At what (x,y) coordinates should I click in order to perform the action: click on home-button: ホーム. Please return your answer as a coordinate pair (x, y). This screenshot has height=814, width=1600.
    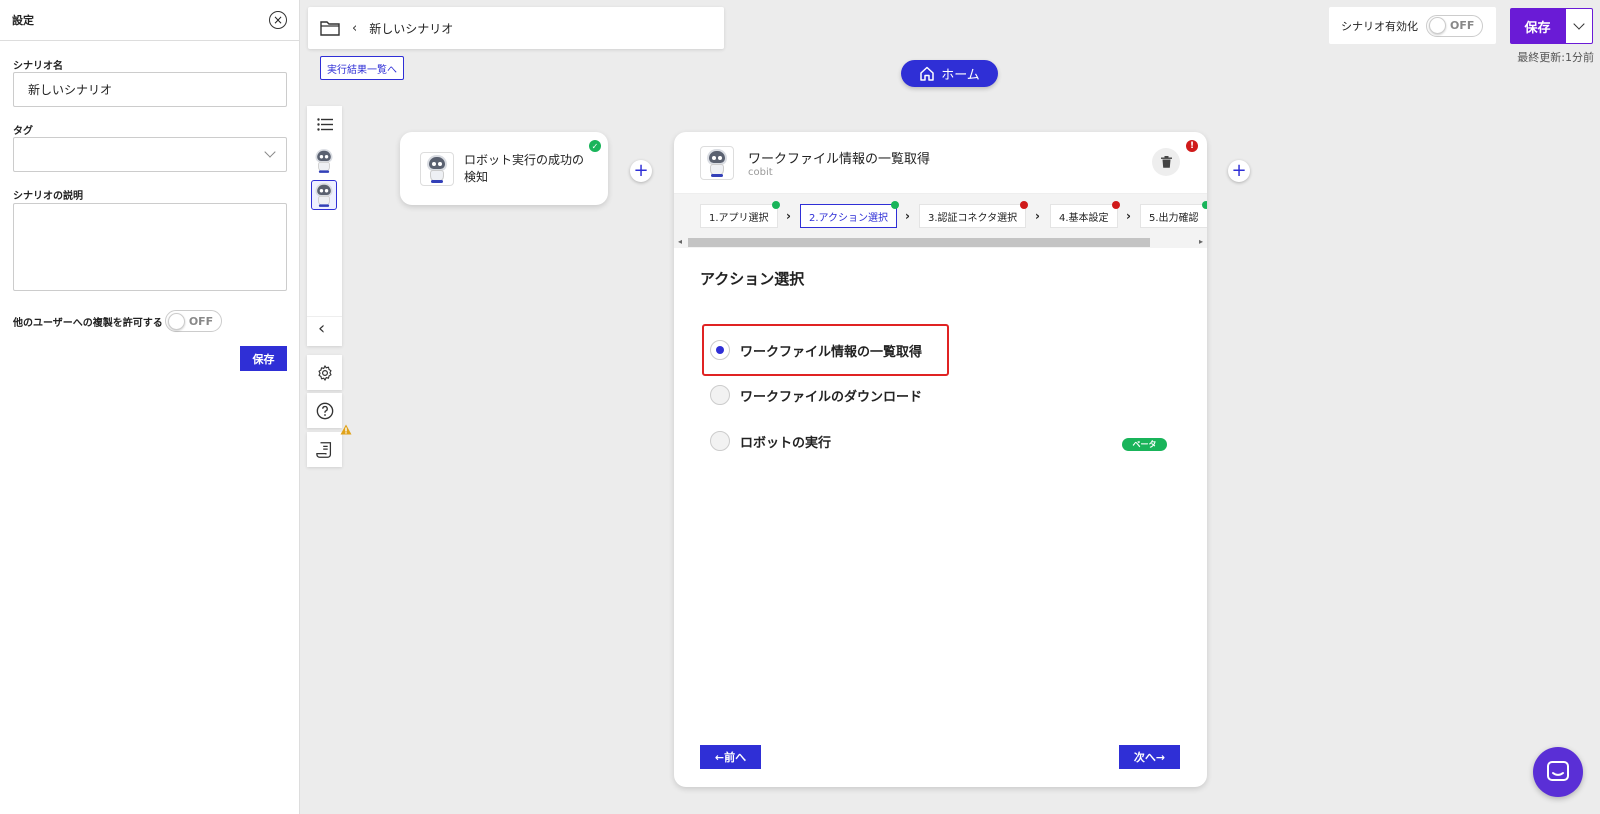
    Looking at the image, I should click on (949, 73).